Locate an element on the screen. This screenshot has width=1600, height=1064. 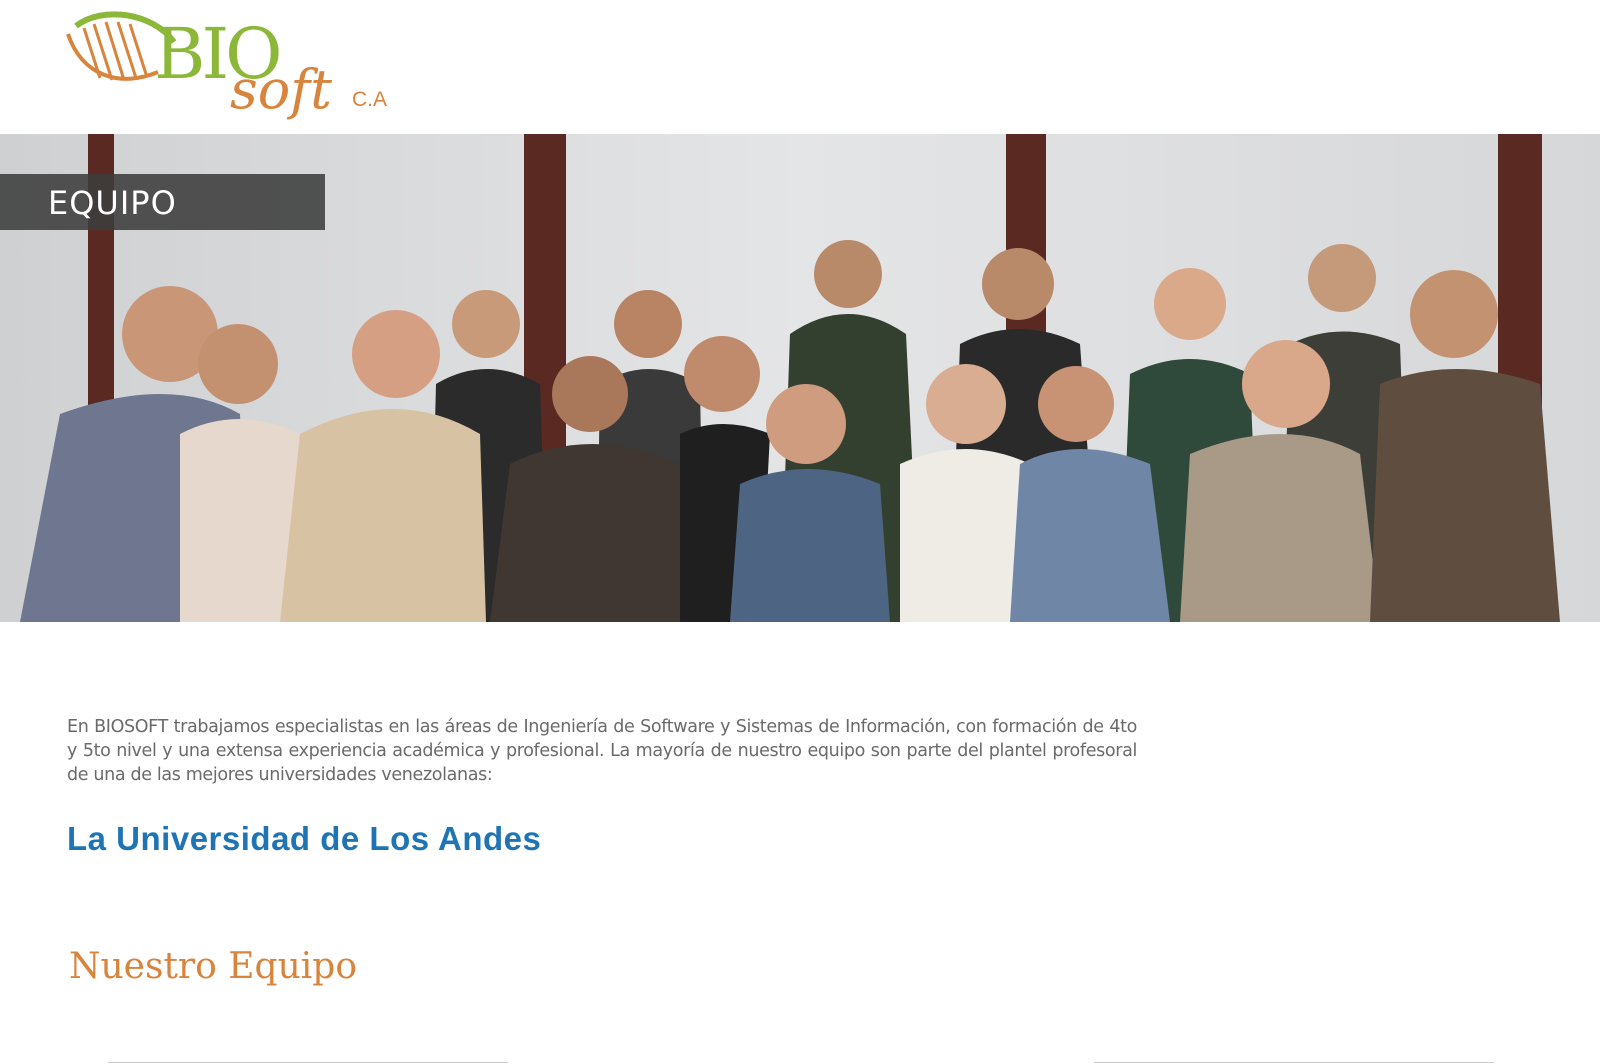
card-divider-right is located at coordinates (1294, 1062).